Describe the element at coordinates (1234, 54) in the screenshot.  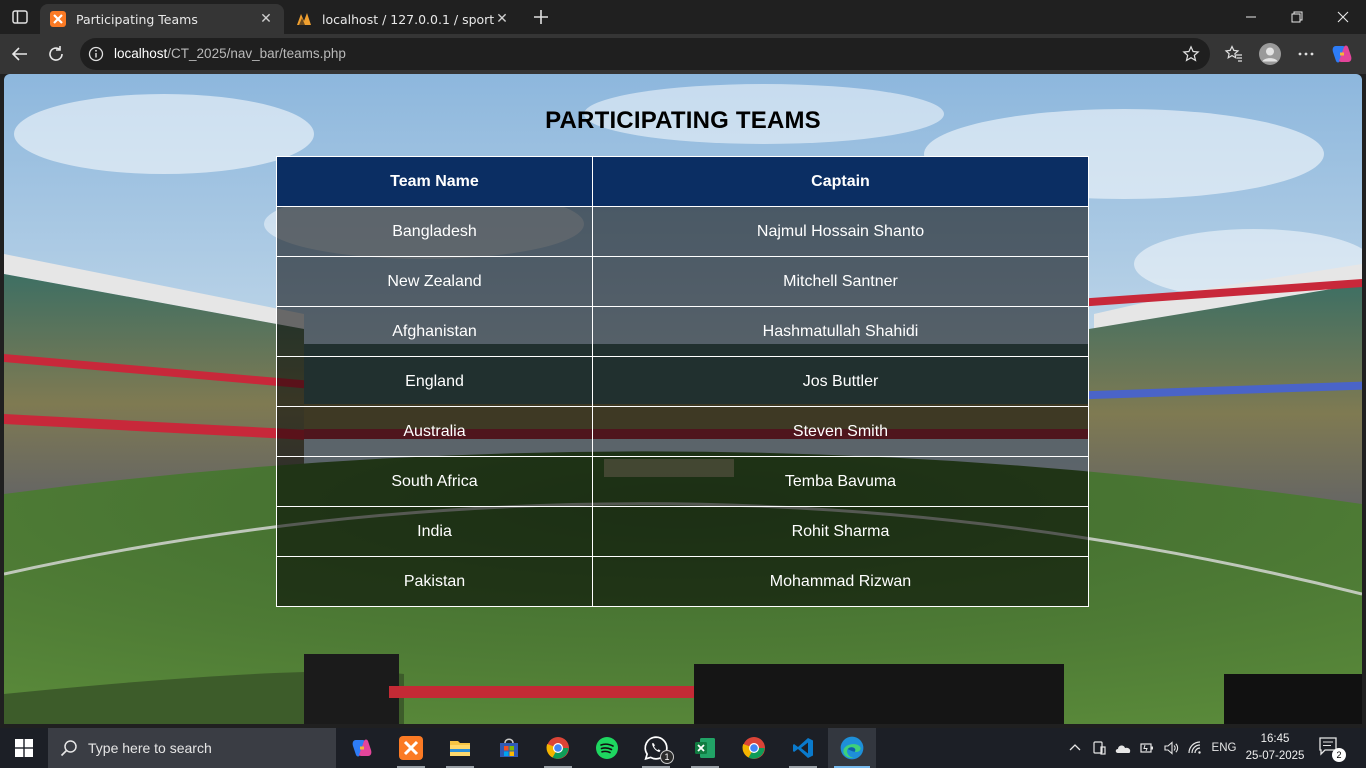
I see `favorites-icon` at that location.